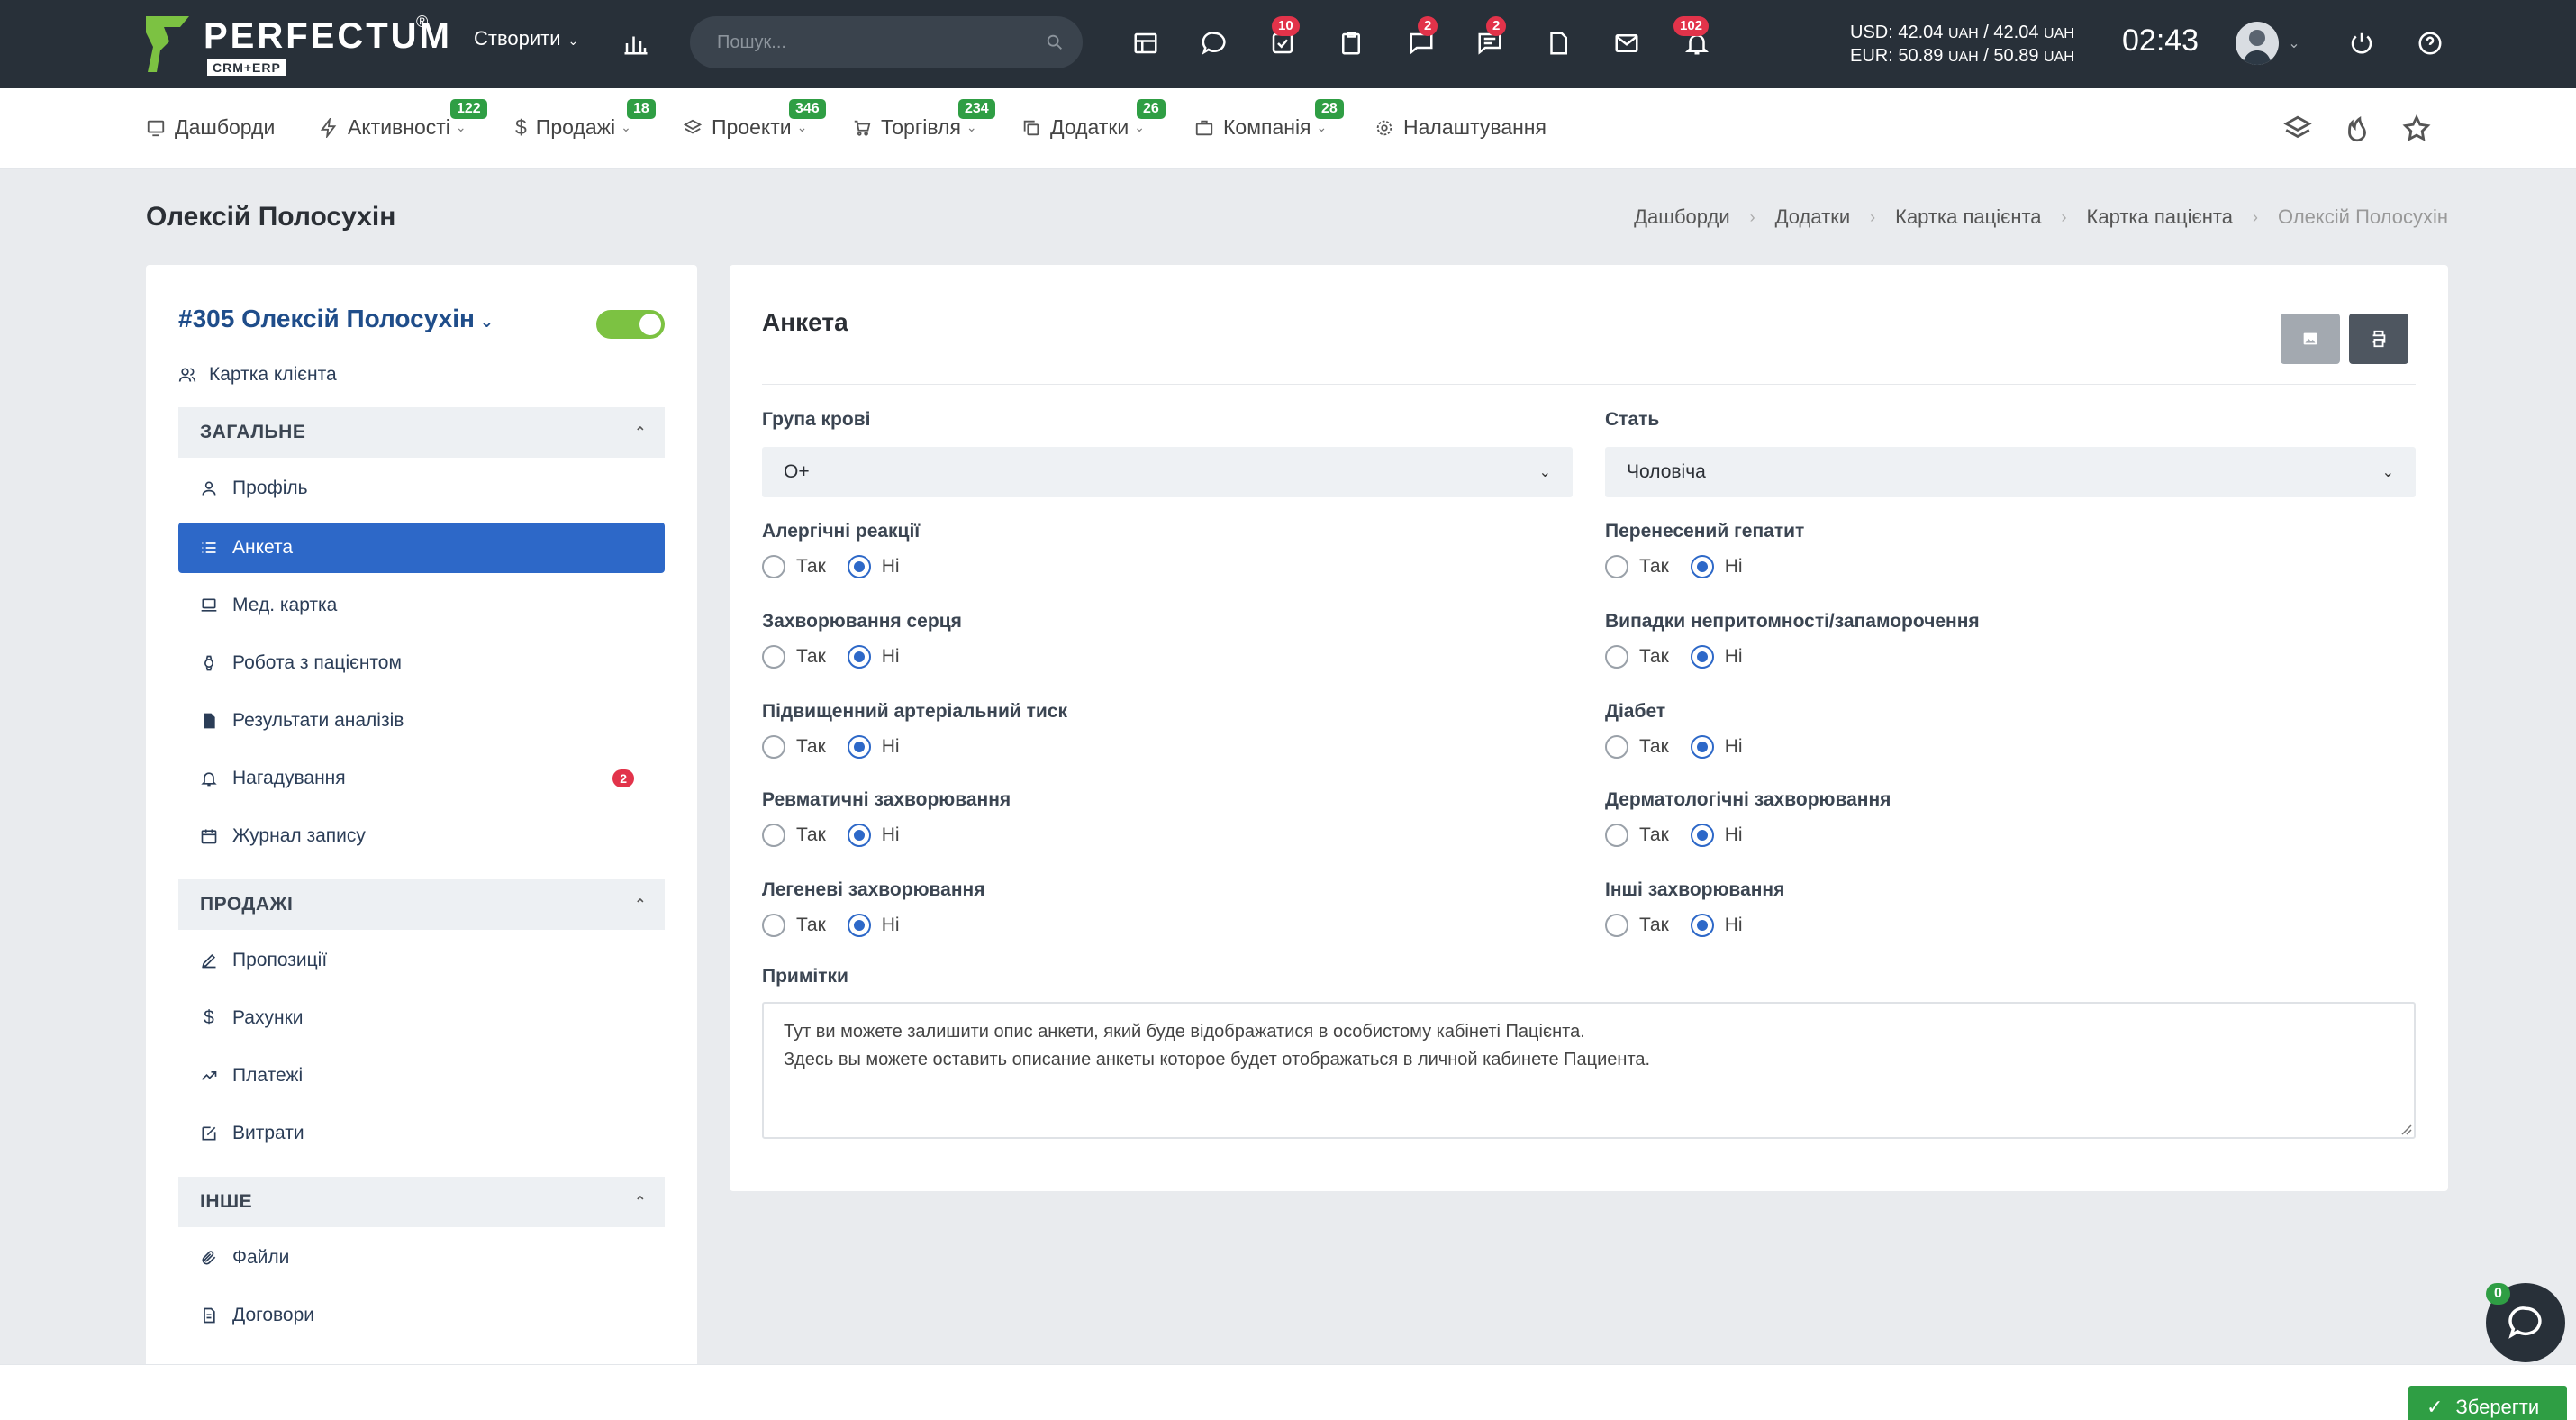  Describe the element at coordinates (2297, 129) in the screenshot. I see `layers-icon` at that location.